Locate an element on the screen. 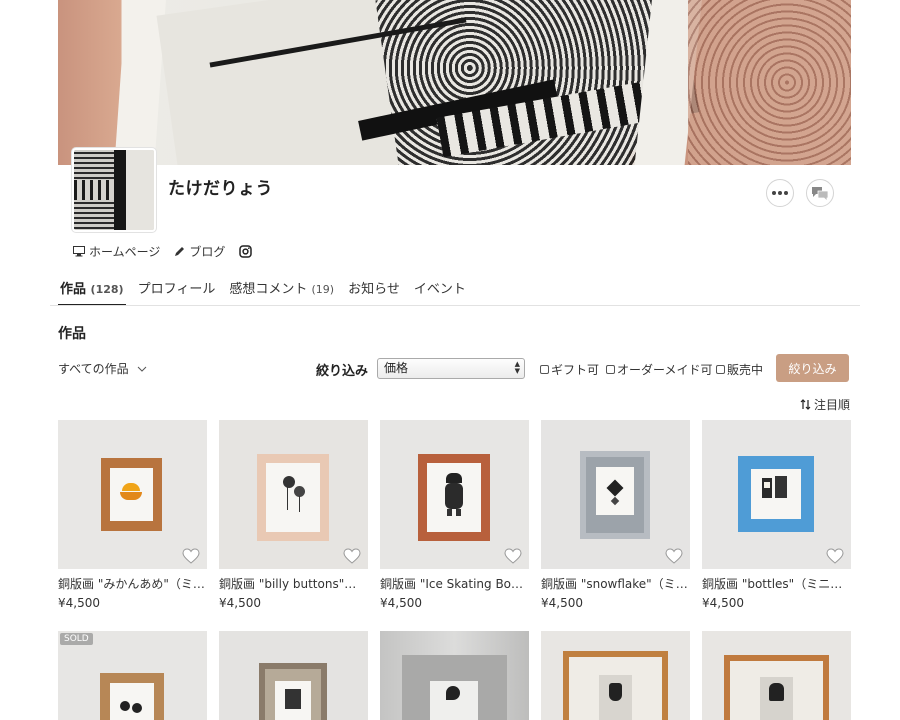  message-button is located at coordinates (820, 193).